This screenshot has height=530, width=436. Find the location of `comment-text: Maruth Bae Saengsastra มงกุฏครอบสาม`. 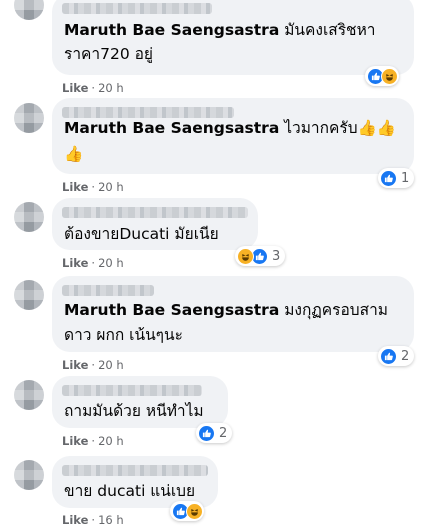

comment-text: Maruth Bae Saengsastra มงกุฏครอบสาม is located at coordinates (226, 310).